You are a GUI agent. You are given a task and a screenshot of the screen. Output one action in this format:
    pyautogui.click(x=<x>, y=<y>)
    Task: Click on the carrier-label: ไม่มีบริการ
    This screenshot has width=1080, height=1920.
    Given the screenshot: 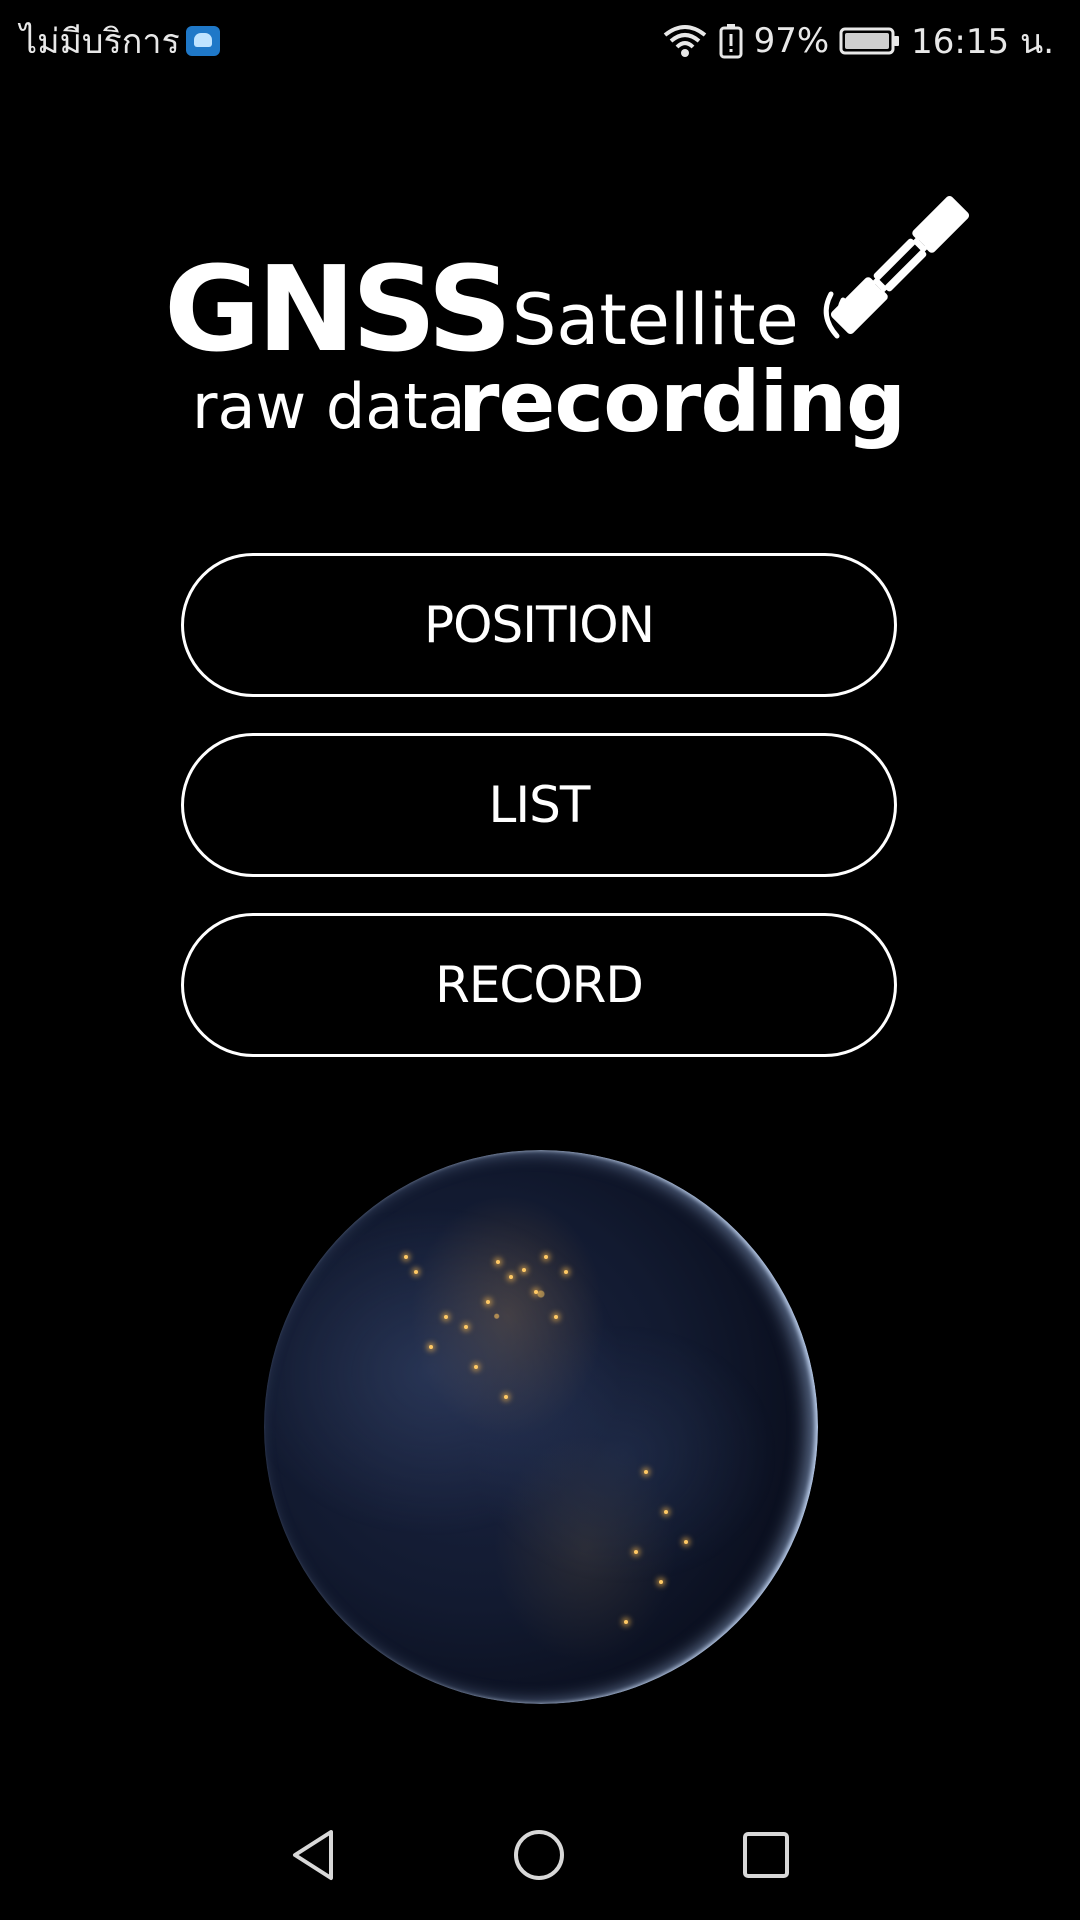 What is the action you would take?
    pyautogui.click(x=100, y=42)
    